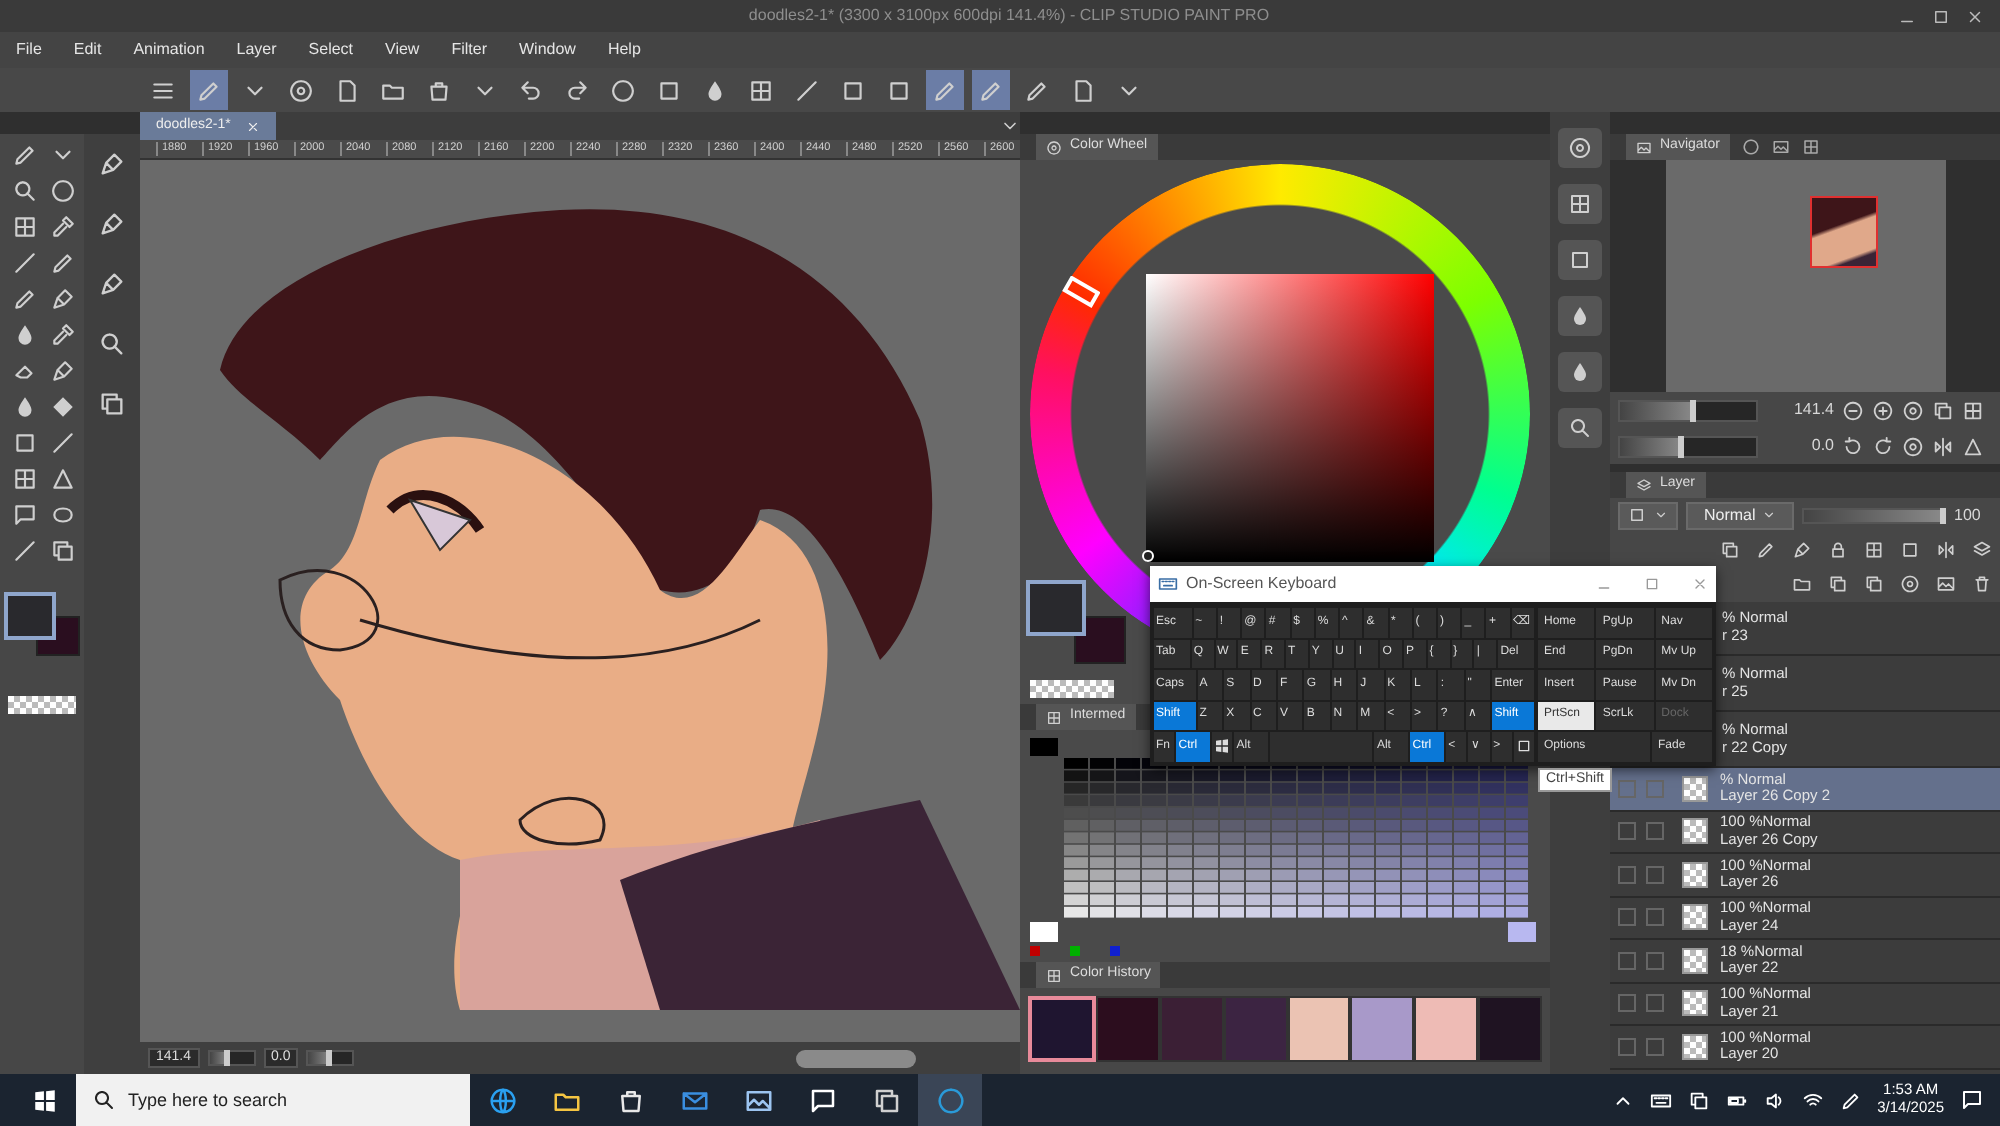 This screenshot has width=2000, height=1126. Describe the element at coordinates (1874, 515) in the screenshot. I see `opacity-slider` at that location.